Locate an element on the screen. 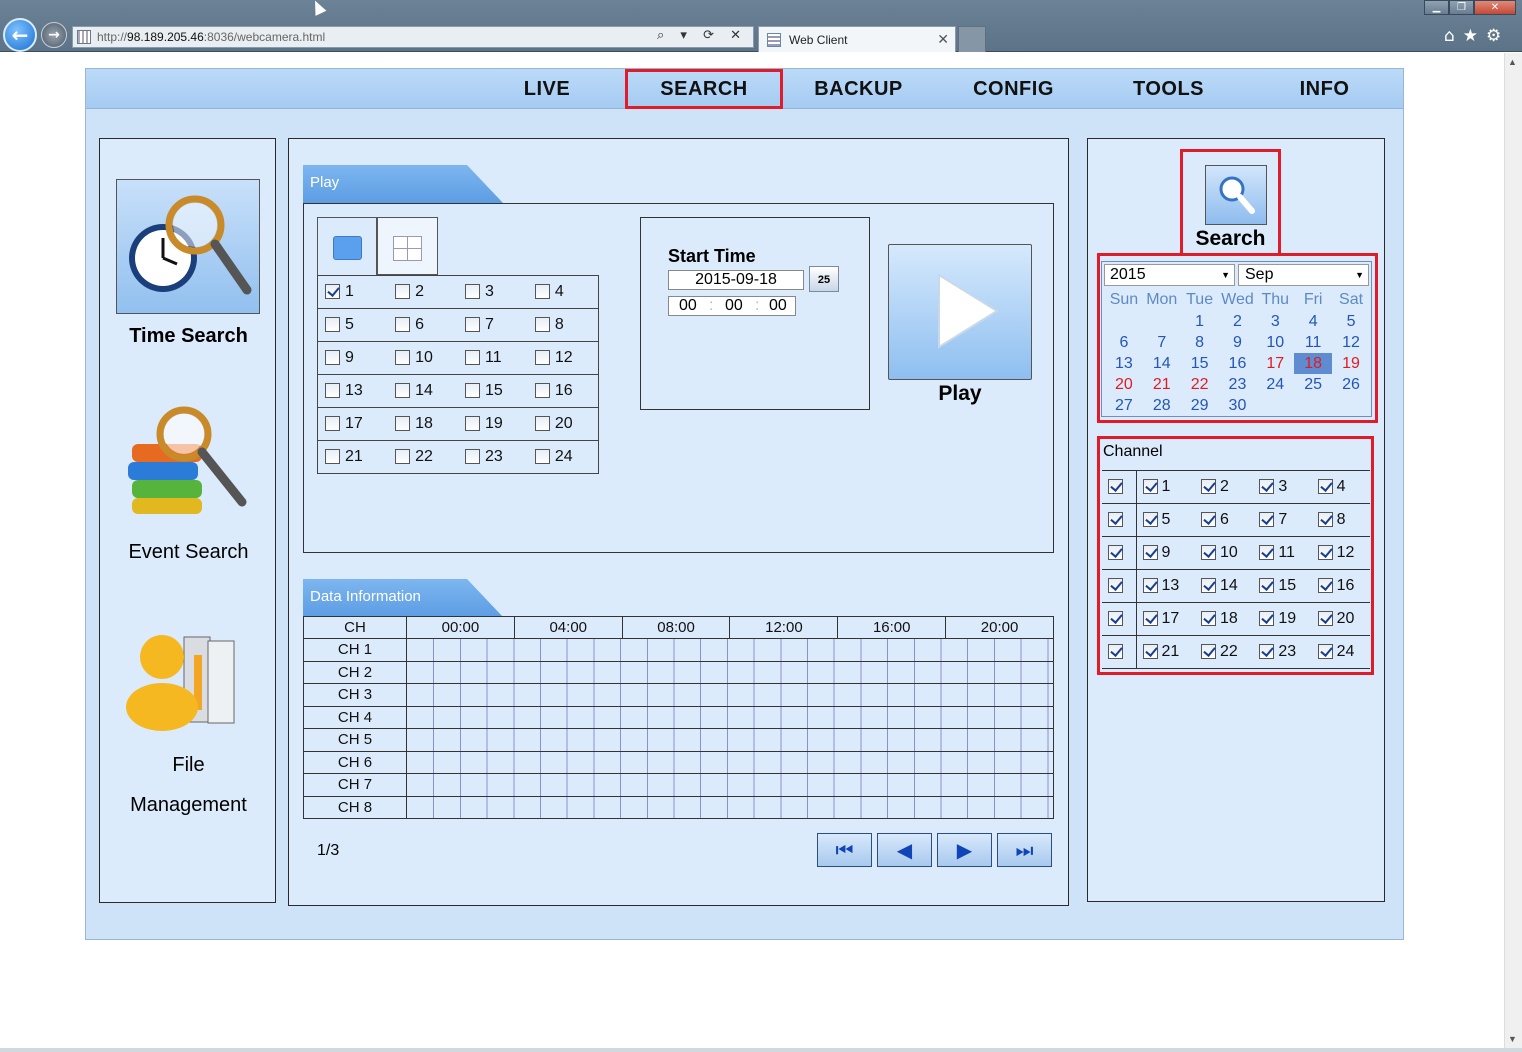 This screenshot has width=1522, height=1052. play-channel-17: 17 is located at coordinates (353, 424).